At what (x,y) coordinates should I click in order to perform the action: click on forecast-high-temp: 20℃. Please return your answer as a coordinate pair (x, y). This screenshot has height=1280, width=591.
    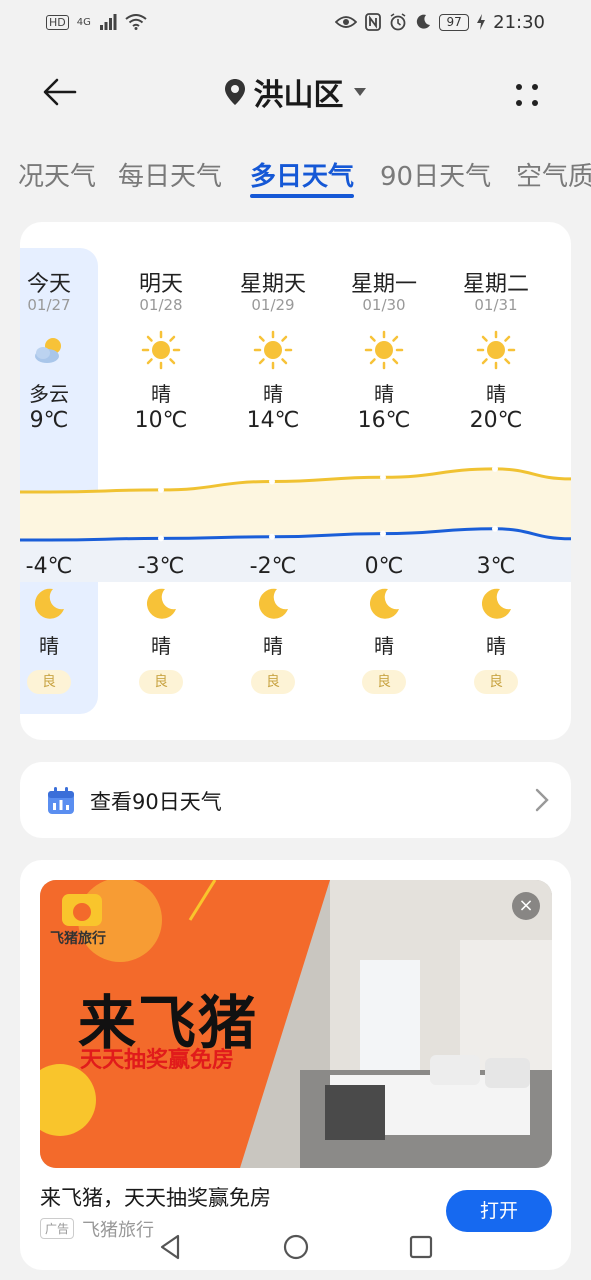
    Looking at the image, I should click on (496, 420).